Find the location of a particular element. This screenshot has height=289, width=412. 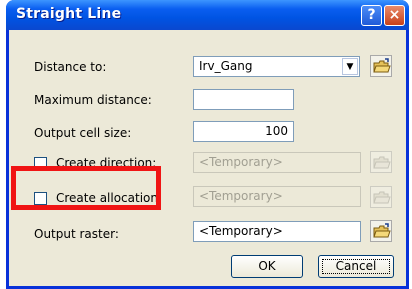

output-raster-input: <Temporary> is located at coordinates (277, 231).